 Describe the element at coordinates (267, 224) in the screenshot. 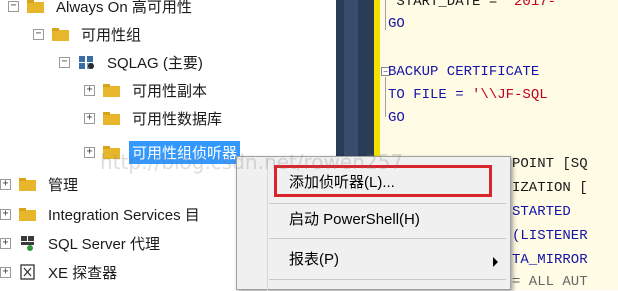

I see `menu-icon-column` at that location.